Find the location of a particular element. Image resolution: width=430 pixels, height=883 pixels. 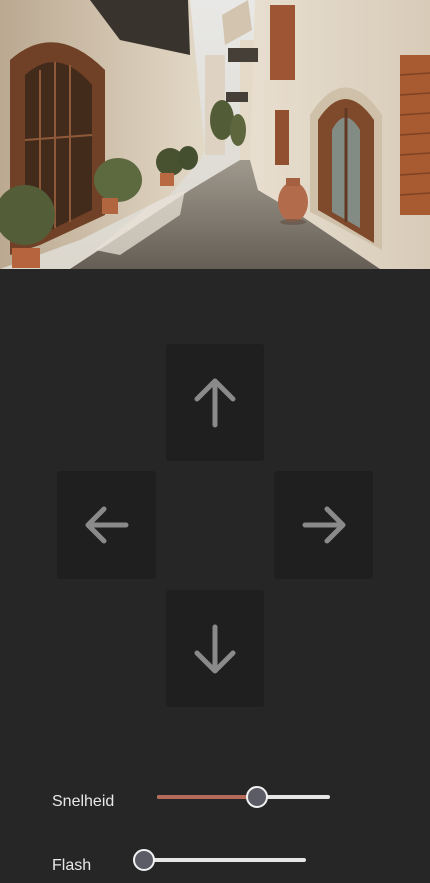

arrow-left-icon is located at coordinates (106, 525).